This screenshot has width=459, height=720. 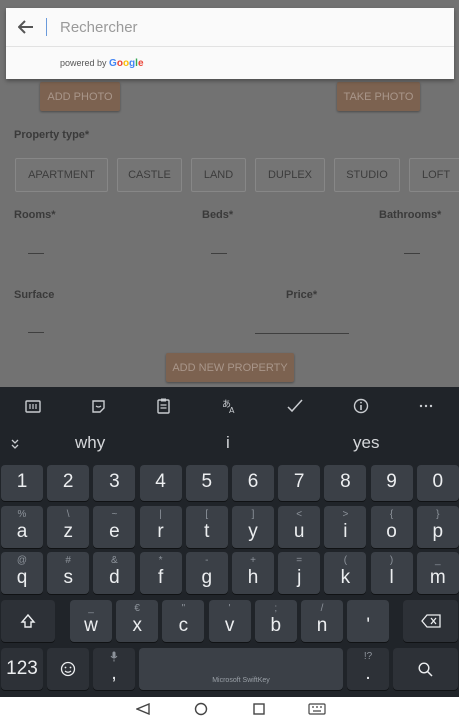 I want to click on chip-apartment: APARTMENT, so click(x=61, y=175).